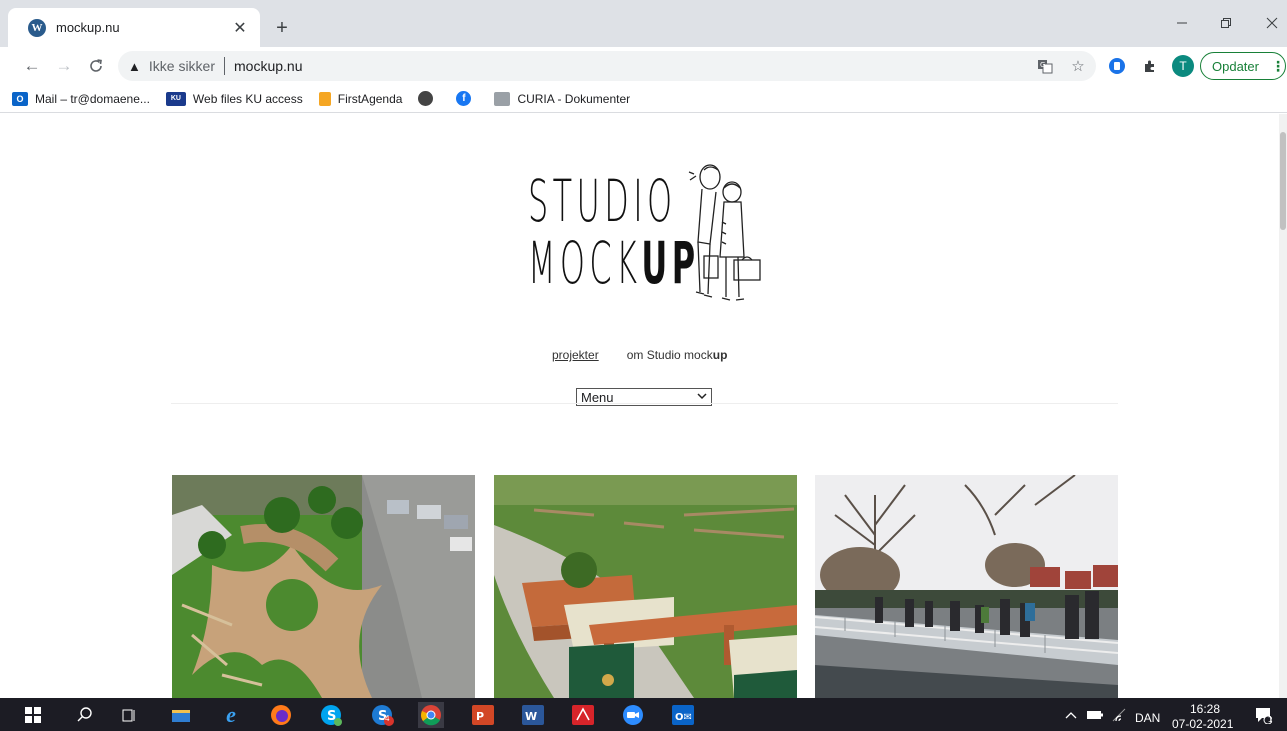 The image size is (1287, 731). What do you see at coordinates (324, 98) in the screenshot?
I see `firstagenda-icon` at bounding box center [324, 98].